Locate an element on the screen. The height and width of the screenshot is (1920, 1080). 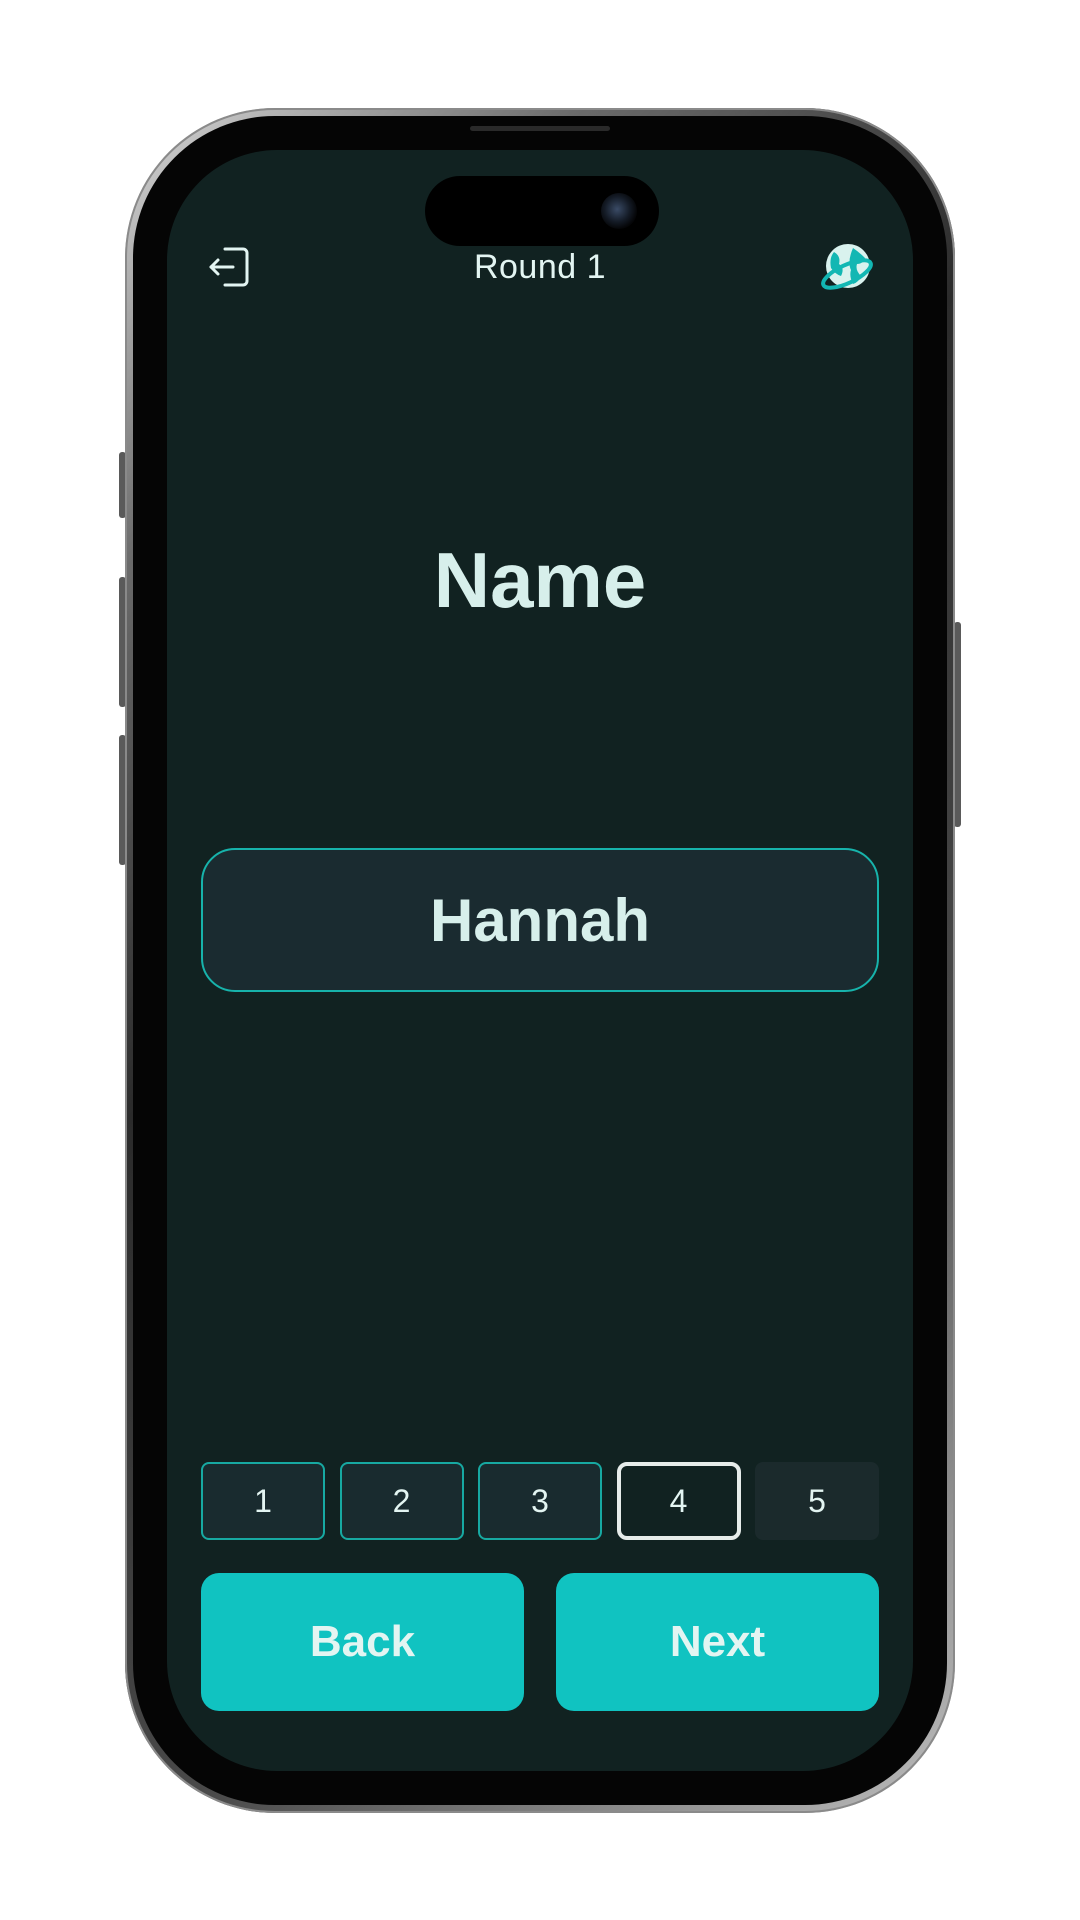
page-item-4: 4 is located at coordinates (678, 1501).